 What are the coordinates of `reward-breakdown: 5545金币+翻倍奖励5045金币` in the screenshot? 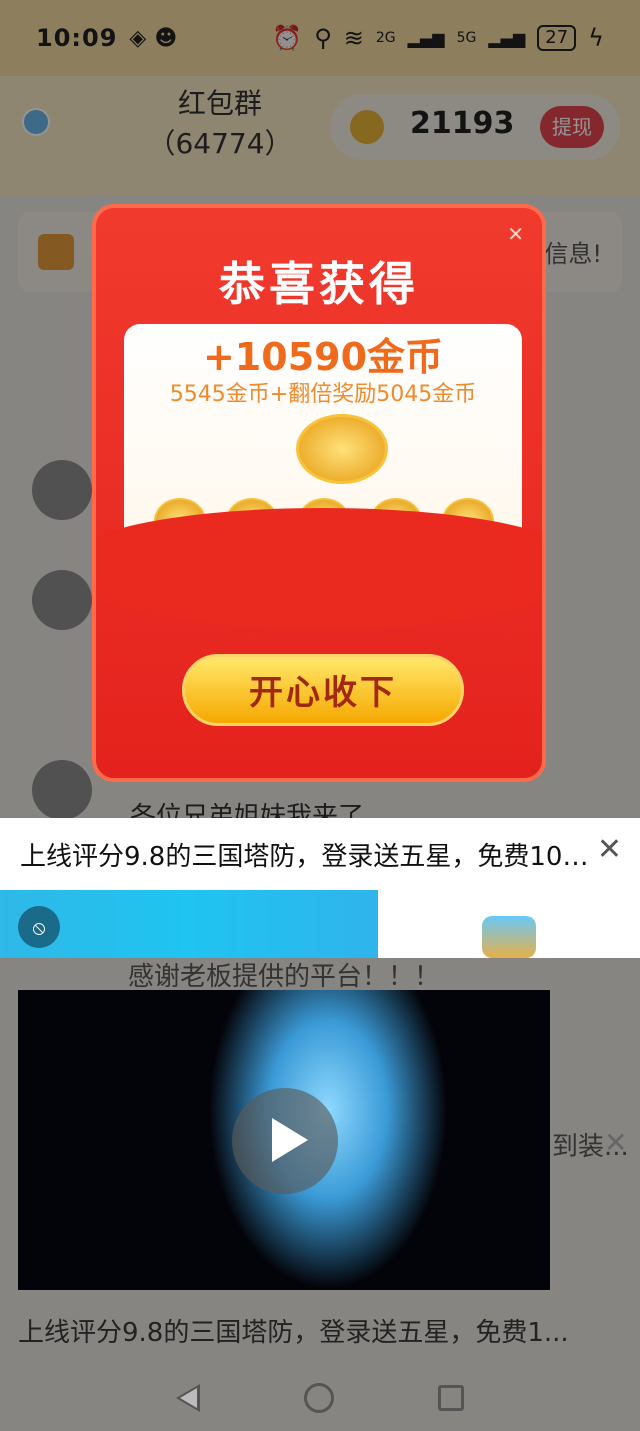 It's located at (323, 394).